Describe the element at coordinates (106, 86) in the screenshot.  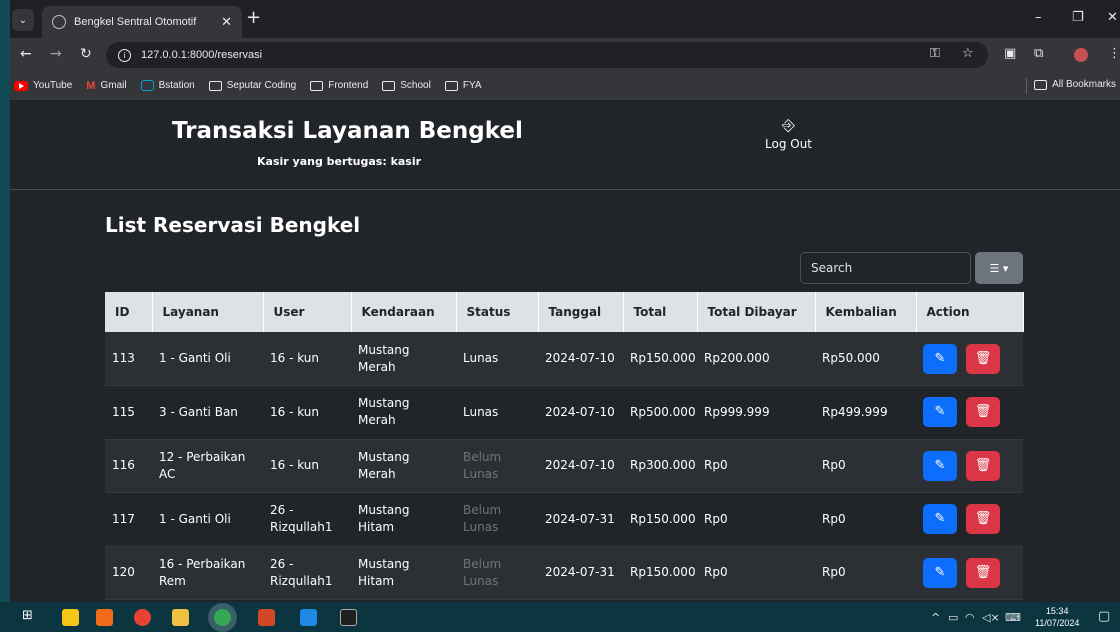
I see `bookmark-gmail: M Gmail` at that location.